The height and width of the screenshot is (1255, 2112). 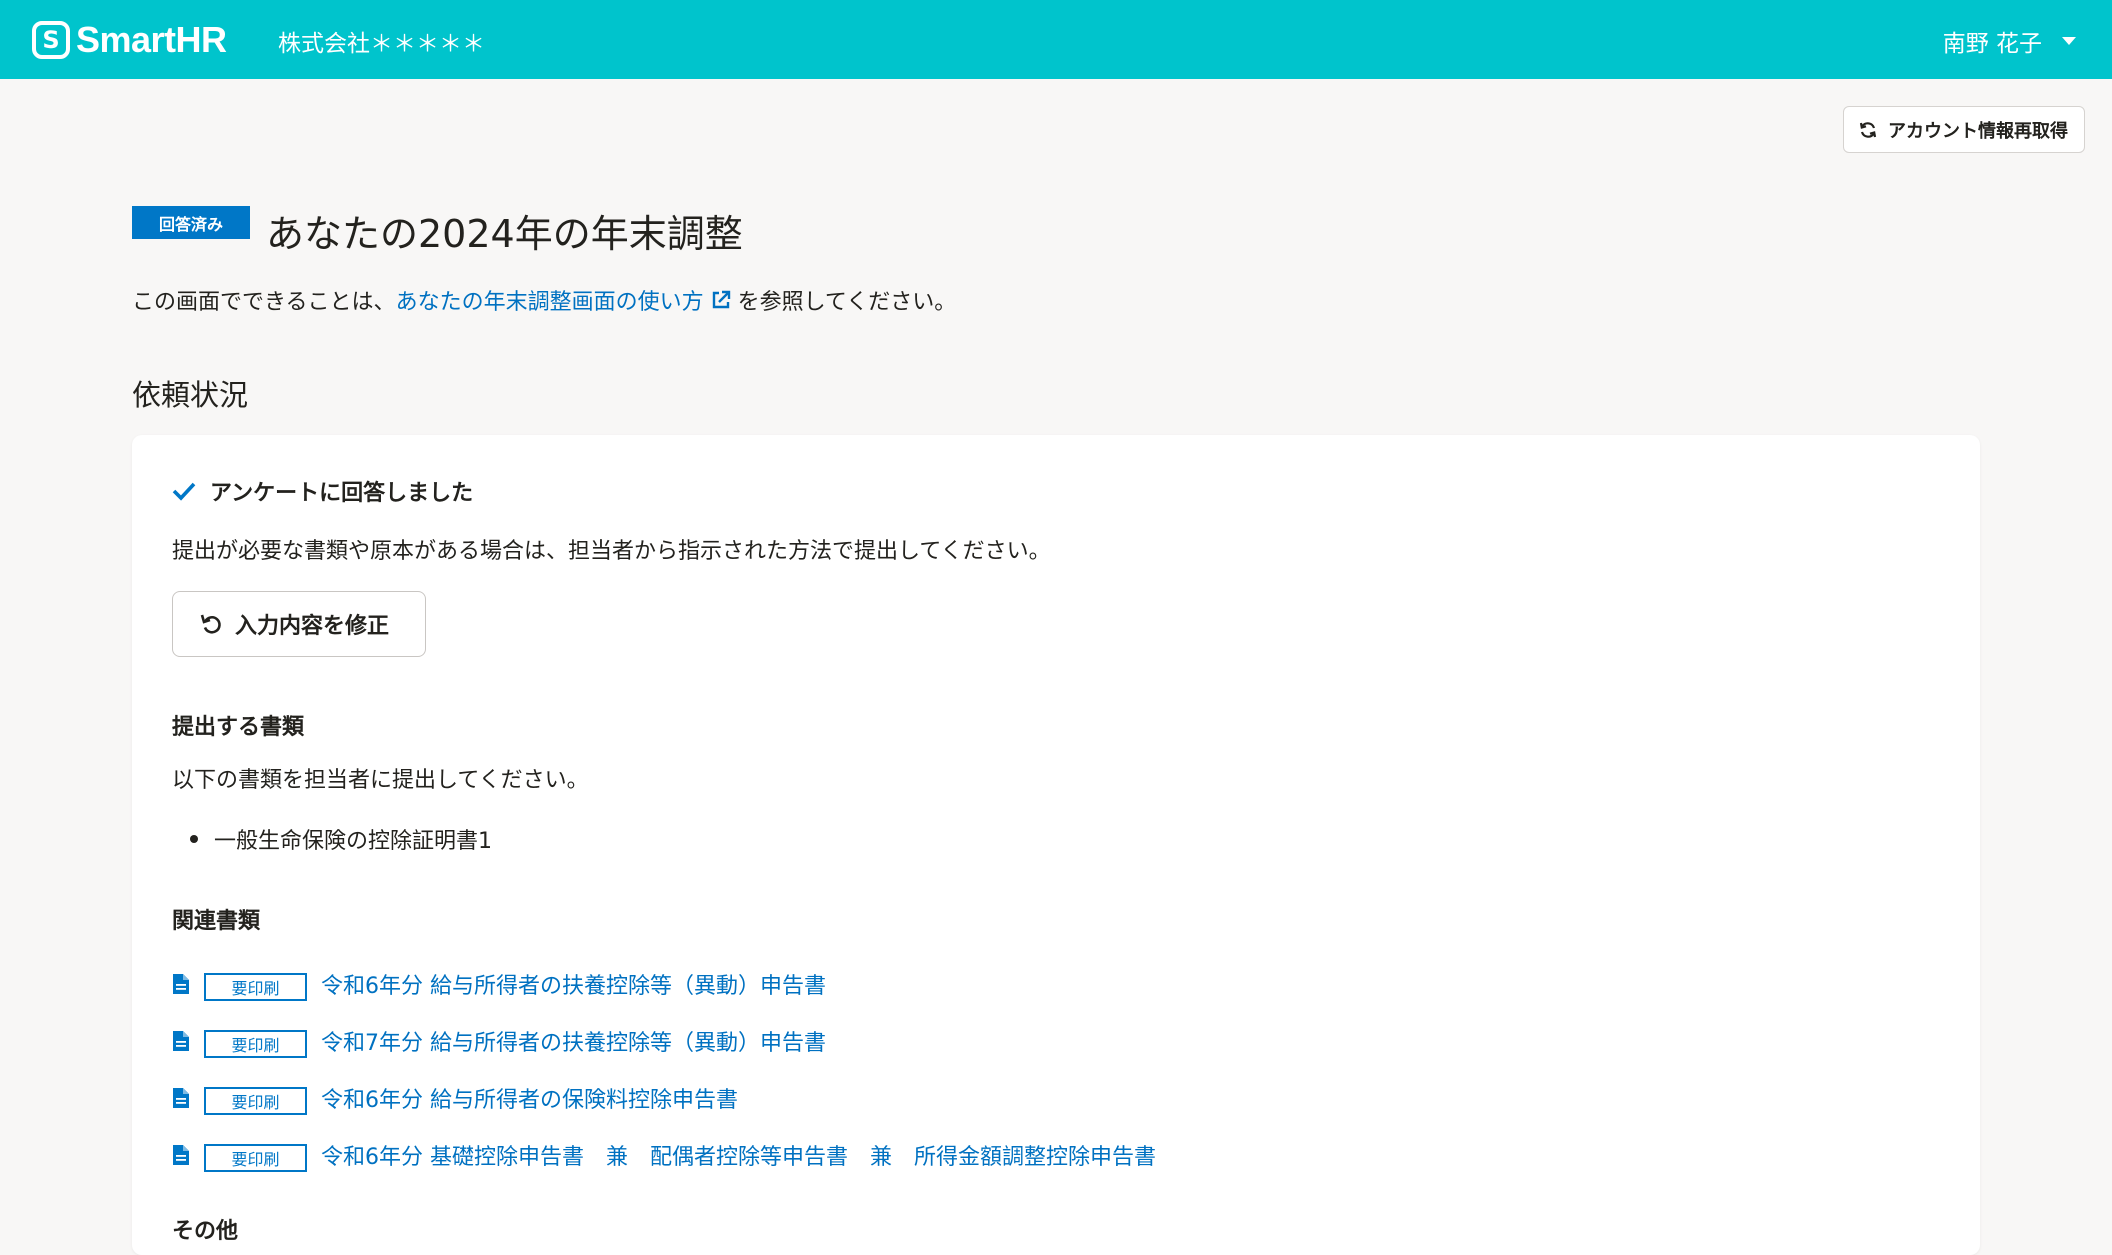 What do you see at coordinates (1868, 129) in the screenshot?
I see `refresh-icon` at bounding box center [1868, 129].